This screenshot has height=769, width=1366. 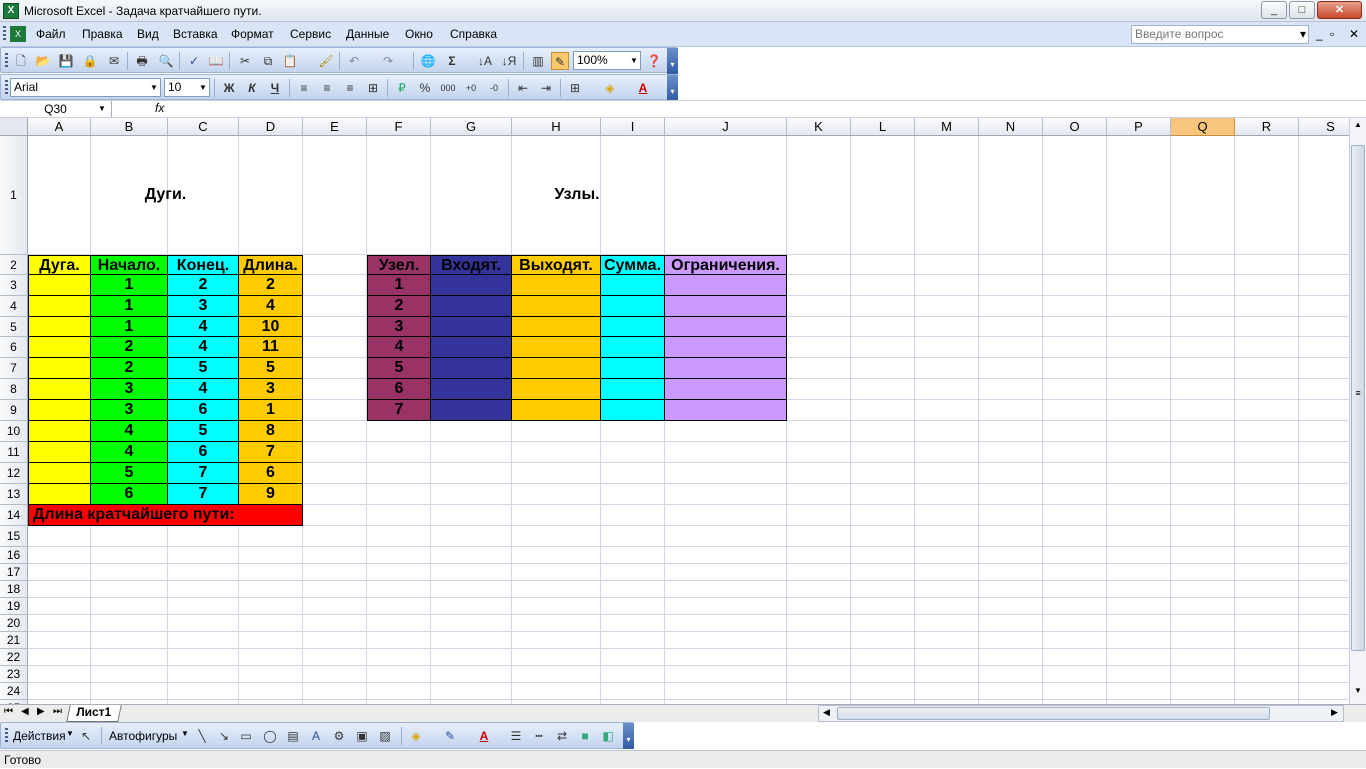 What do you see at coordinates (148, 34) in the screenshot?
I see `menu-view: Вид` at bounding box center [148, 34].